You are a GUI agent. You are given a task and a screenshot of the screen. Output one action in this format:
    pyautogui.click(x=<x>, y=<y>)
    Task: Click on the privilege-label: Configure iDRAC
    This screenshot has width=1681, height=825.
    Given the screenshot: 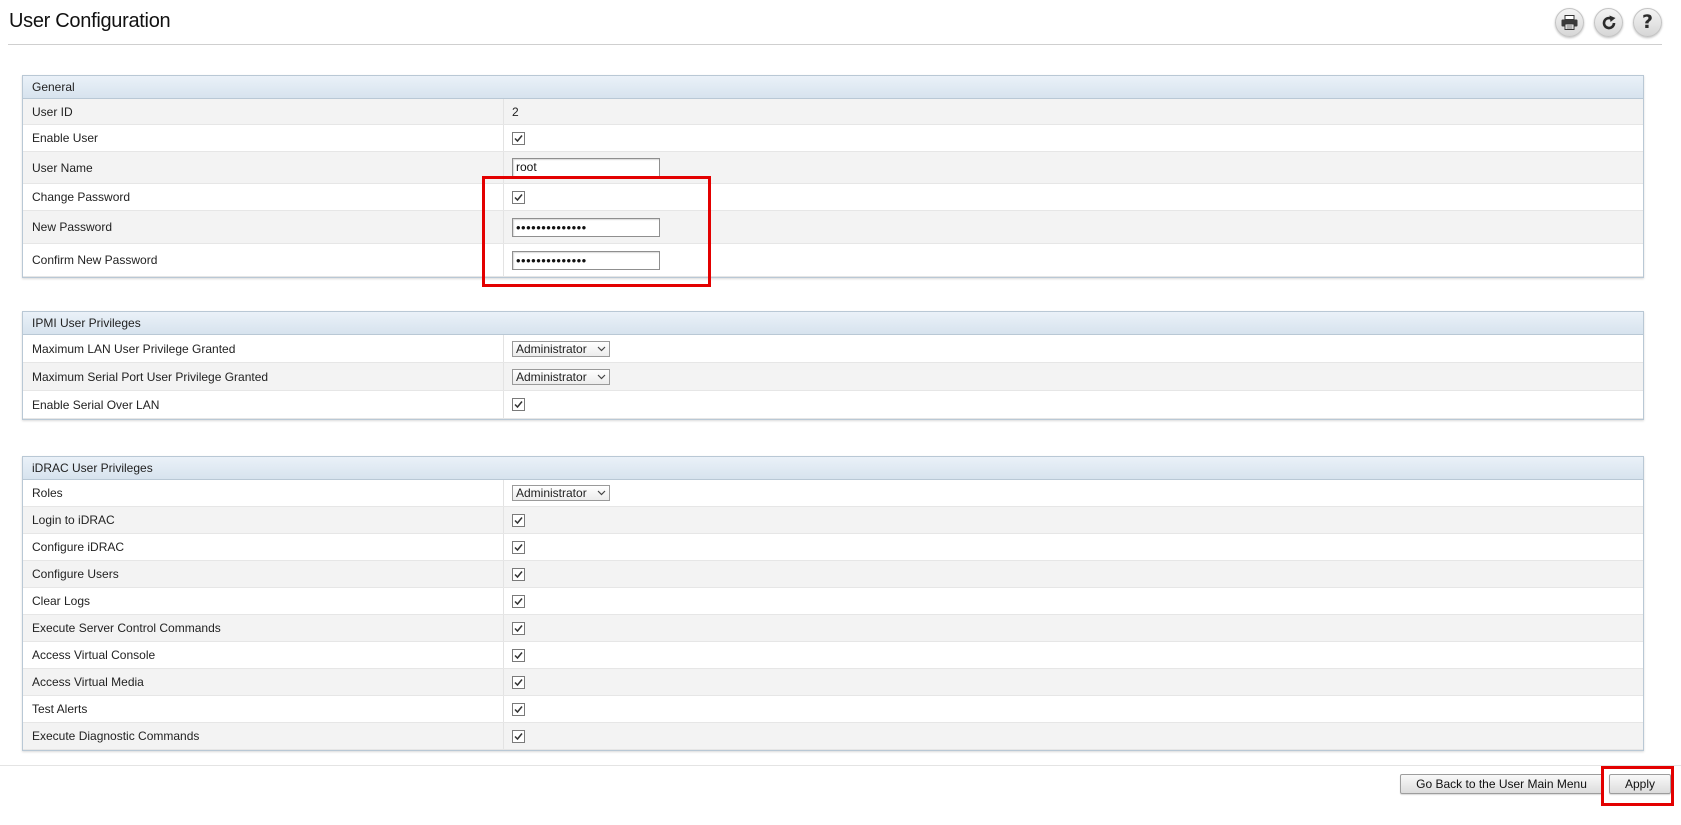 What is the action you would take?
    pyautogui.click(x=78, y=547)
    